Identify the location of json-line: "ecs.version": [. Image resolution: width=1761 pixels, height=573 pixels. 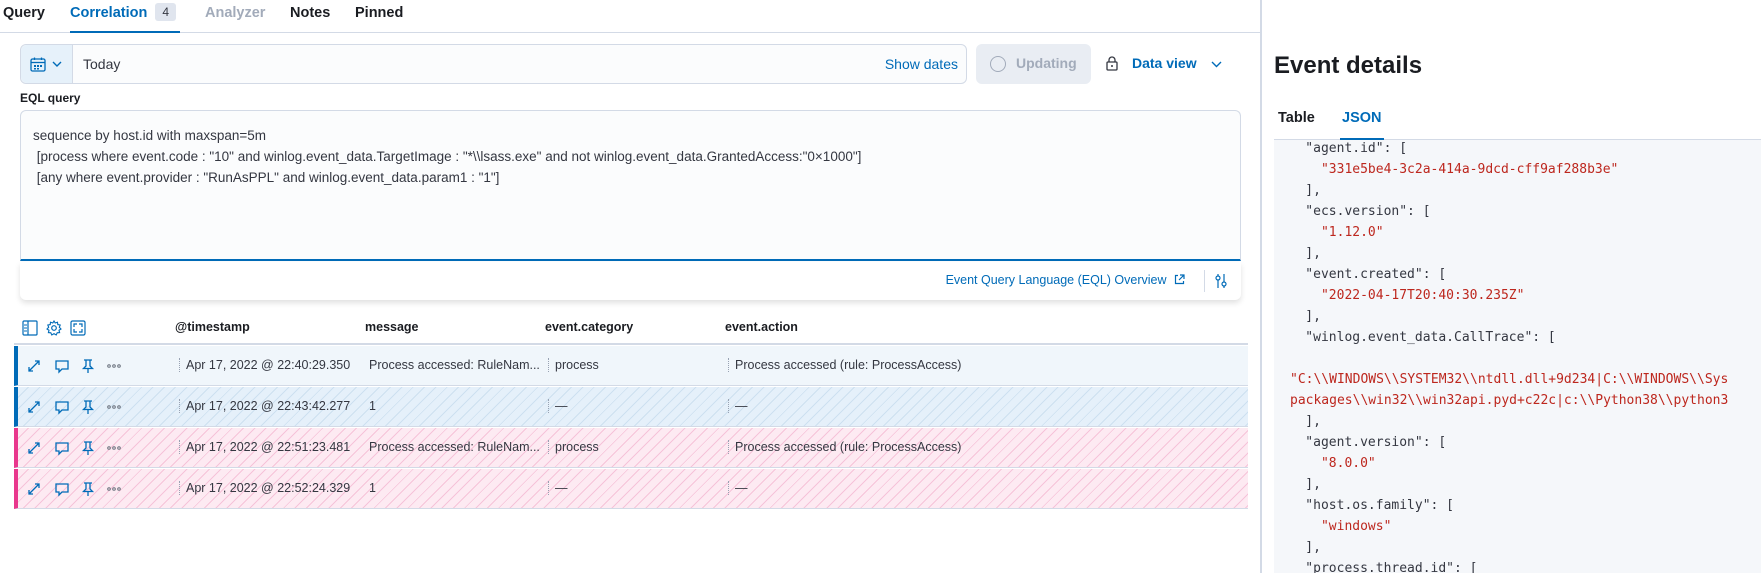
(1352, 211).